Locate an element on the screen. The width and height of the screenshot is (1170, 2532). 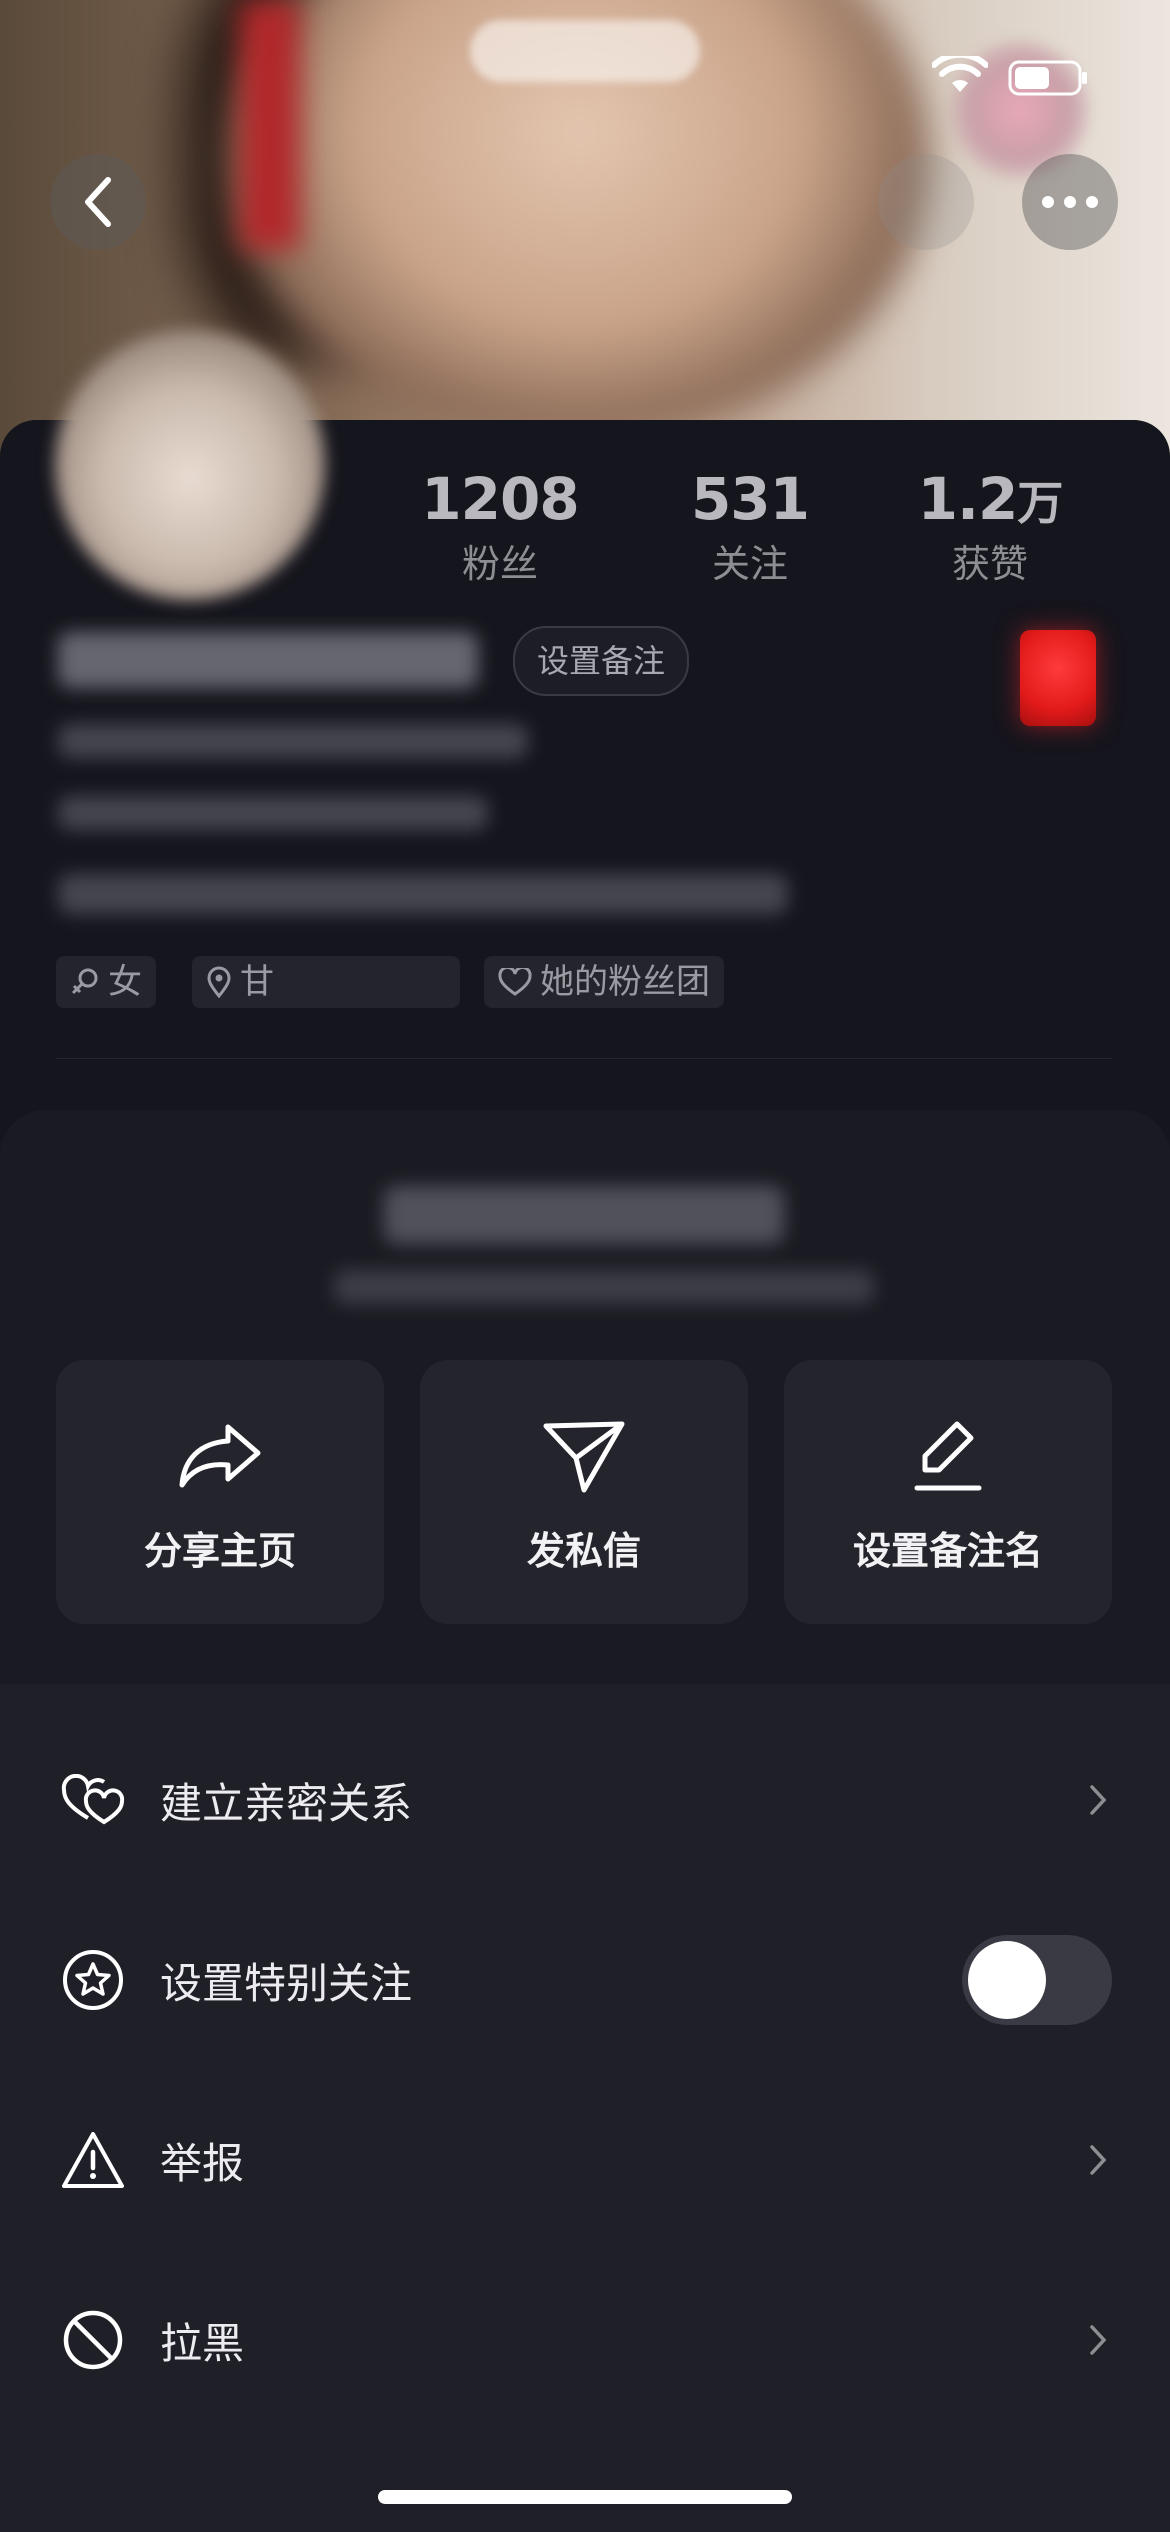
more-button is located at coordinates (1070, 202).